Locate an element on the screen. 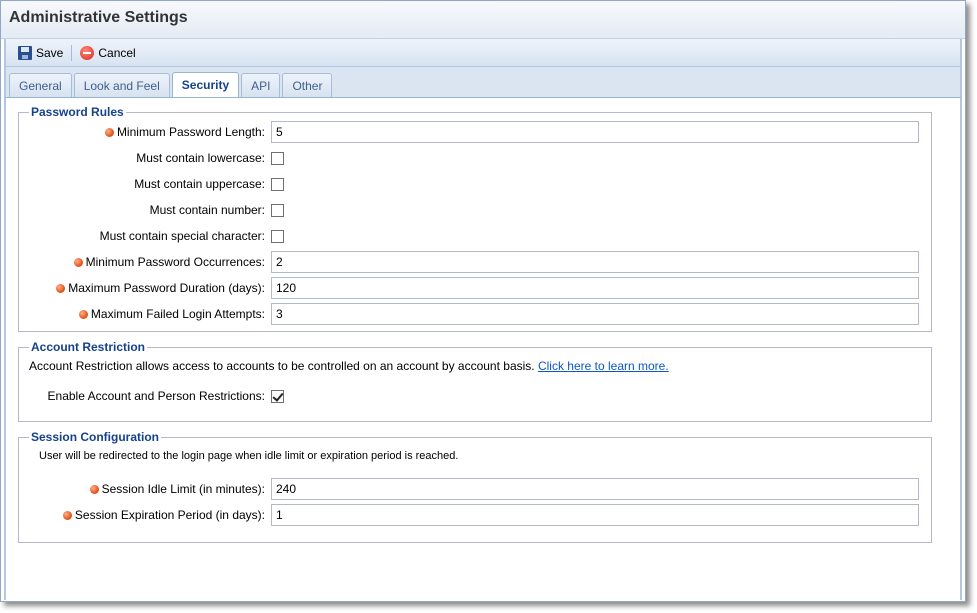 This screenshot has width=977, height=613. tab-general: General is located at coordinates (40, 85).